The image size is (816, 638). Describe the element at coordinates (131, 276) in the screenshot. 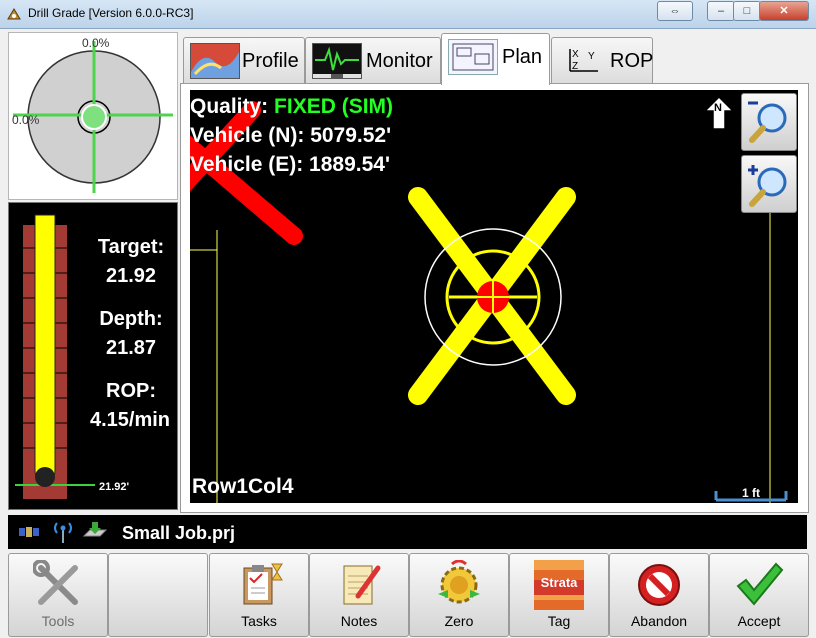

I see `target-value: 21.92` at that location.